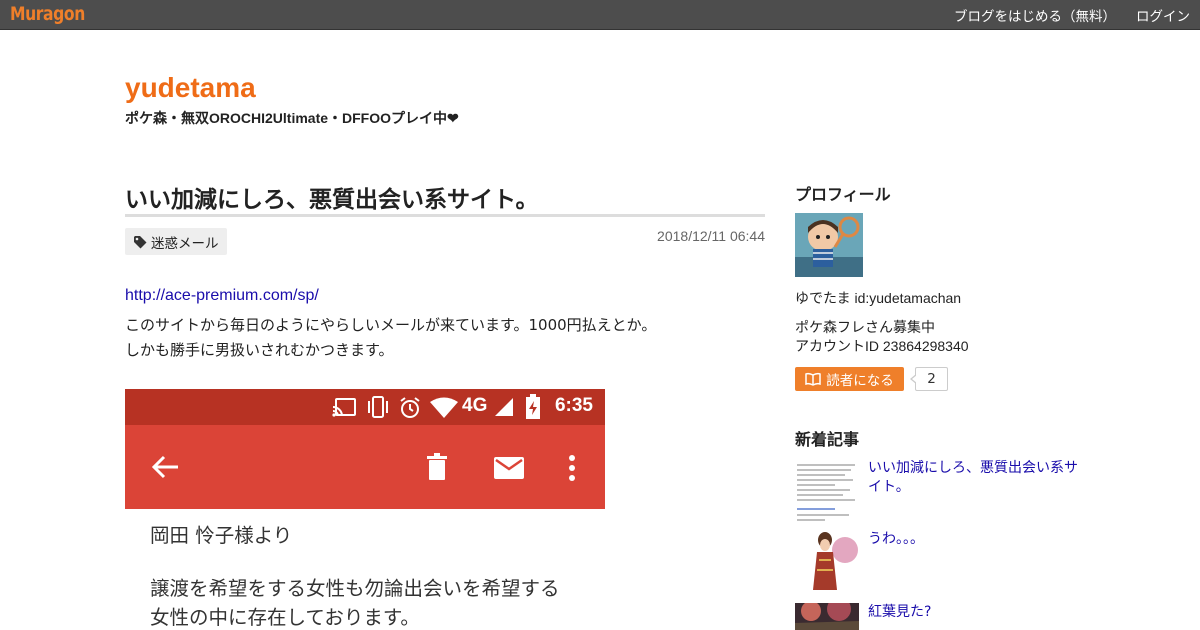  I want to click on network-type: 4G, so click(475, 405).